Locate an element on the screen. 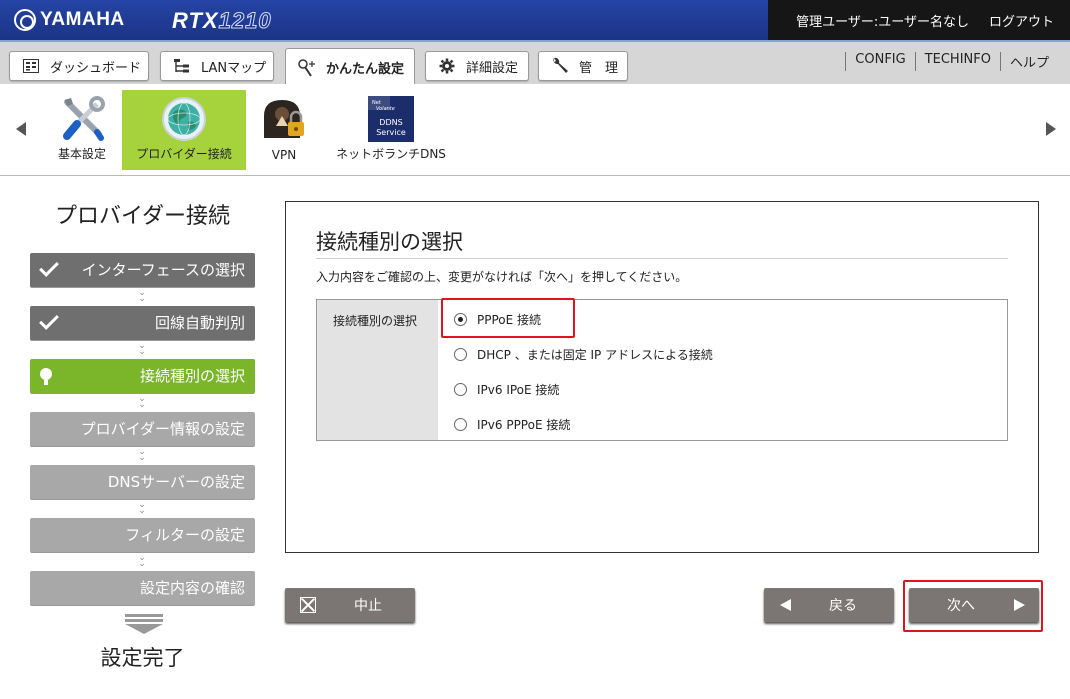  submenu-provider-connection: プロバイダー接続 is located at coordinates (184, 130).